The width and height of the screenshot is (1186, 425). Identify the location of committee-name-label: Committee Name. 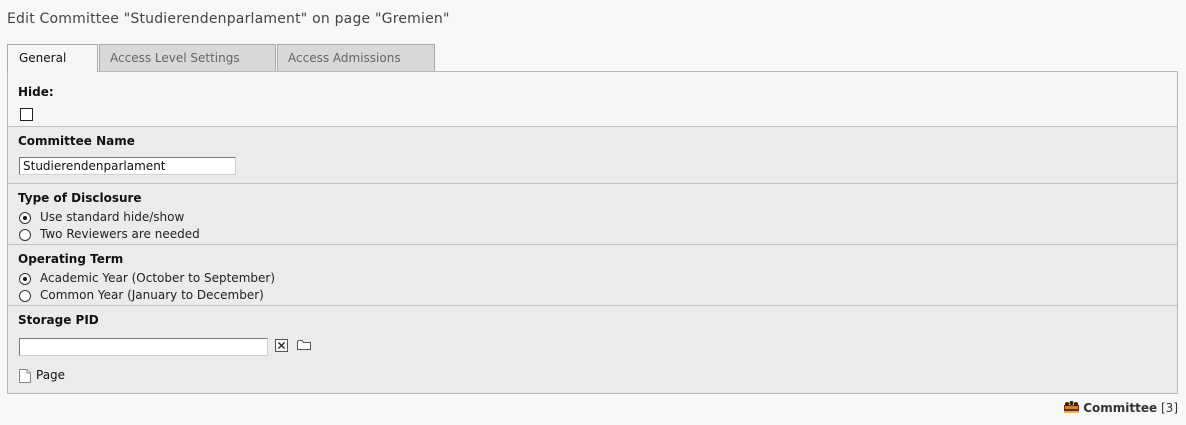
(76, 141).